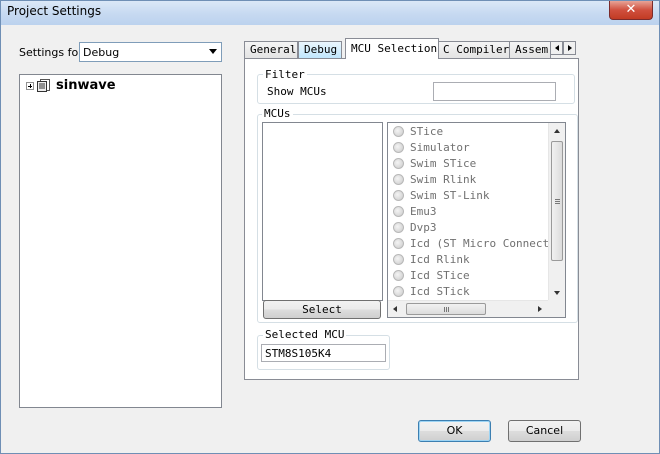 This screenshot has width=660, height=454. Describe the element at coordinates (423, 227) in the screenshot. I see `mcu-option-label: Dvp3` at that location.